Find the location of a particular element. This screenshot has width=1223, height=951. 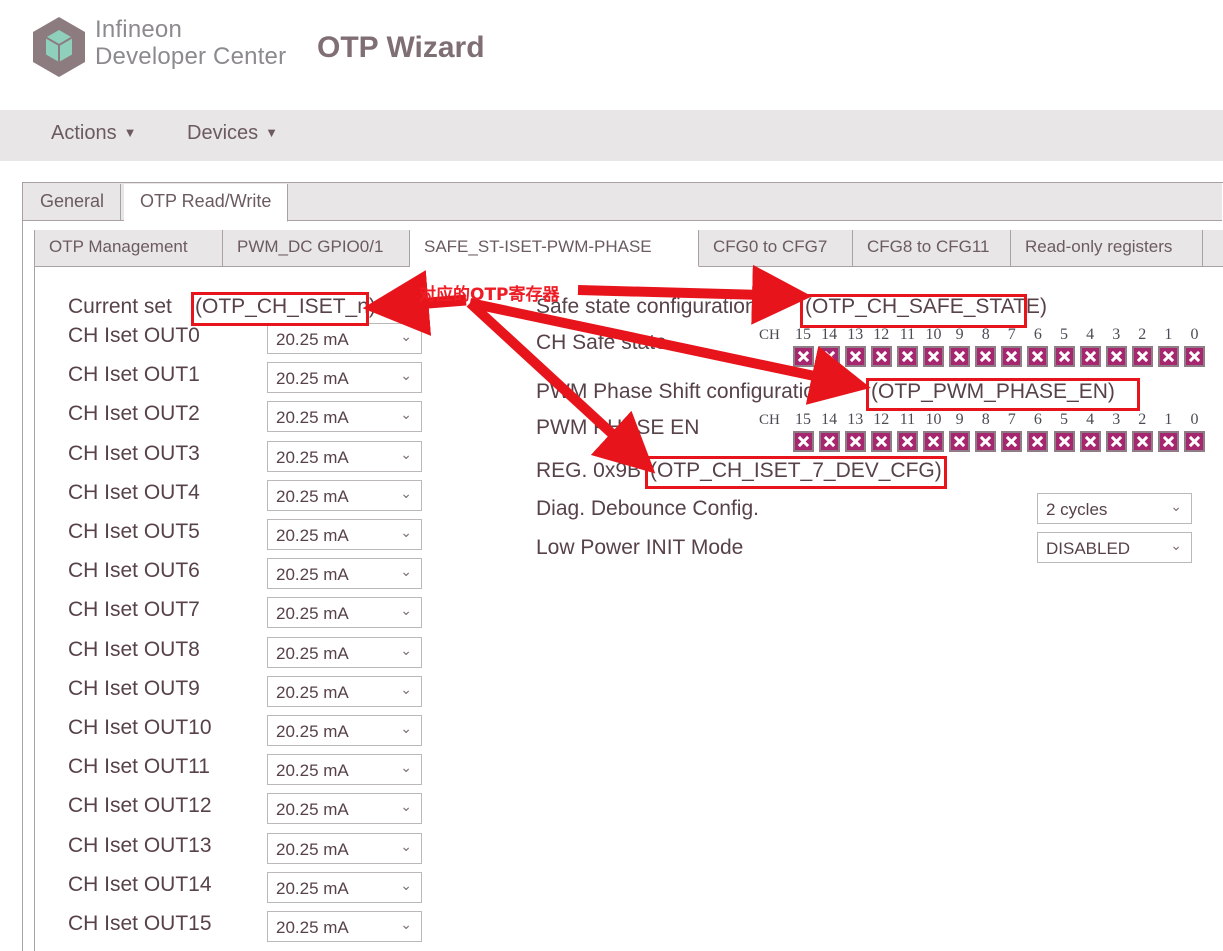

bit-index-label: 9 is located at coordinates (959, 334).